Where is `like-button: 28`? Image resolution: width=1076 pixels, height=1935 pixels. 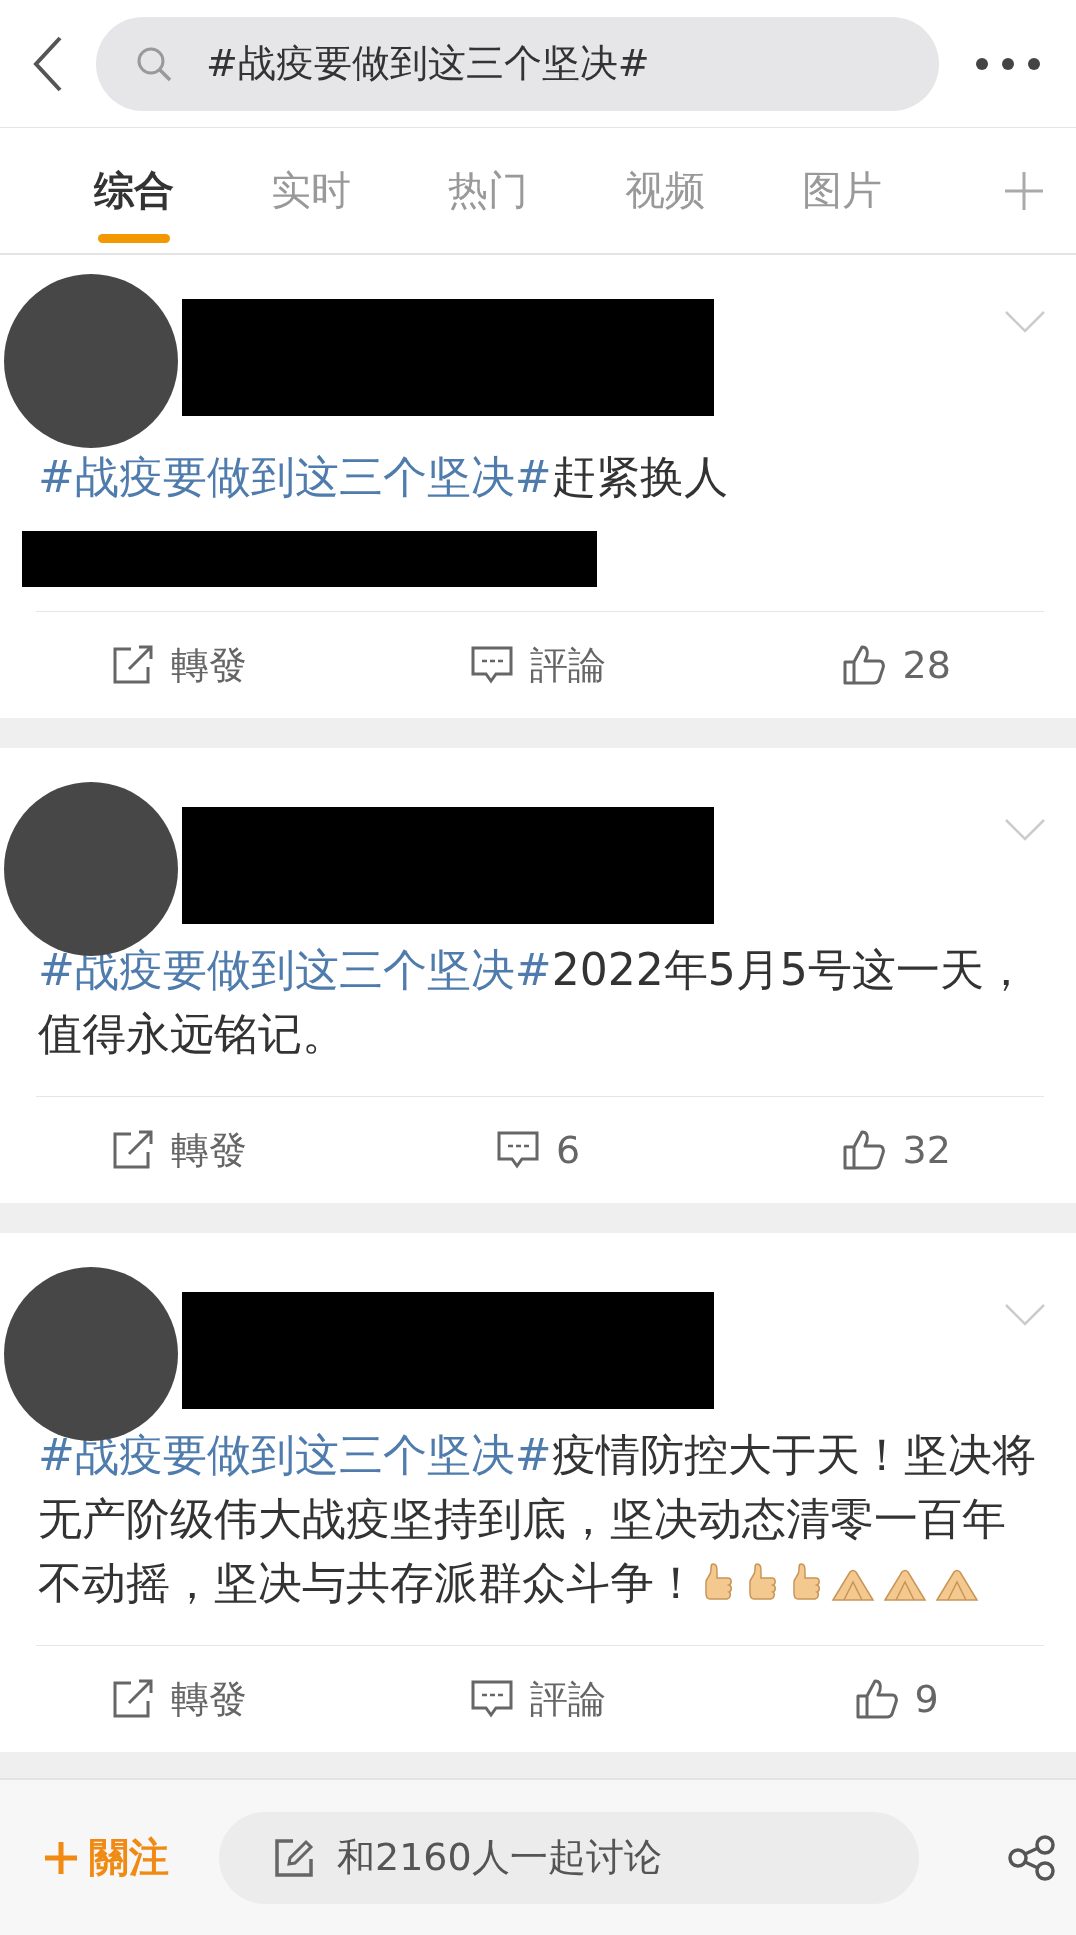
like-button: 28 is located at coordinates (896, 665).